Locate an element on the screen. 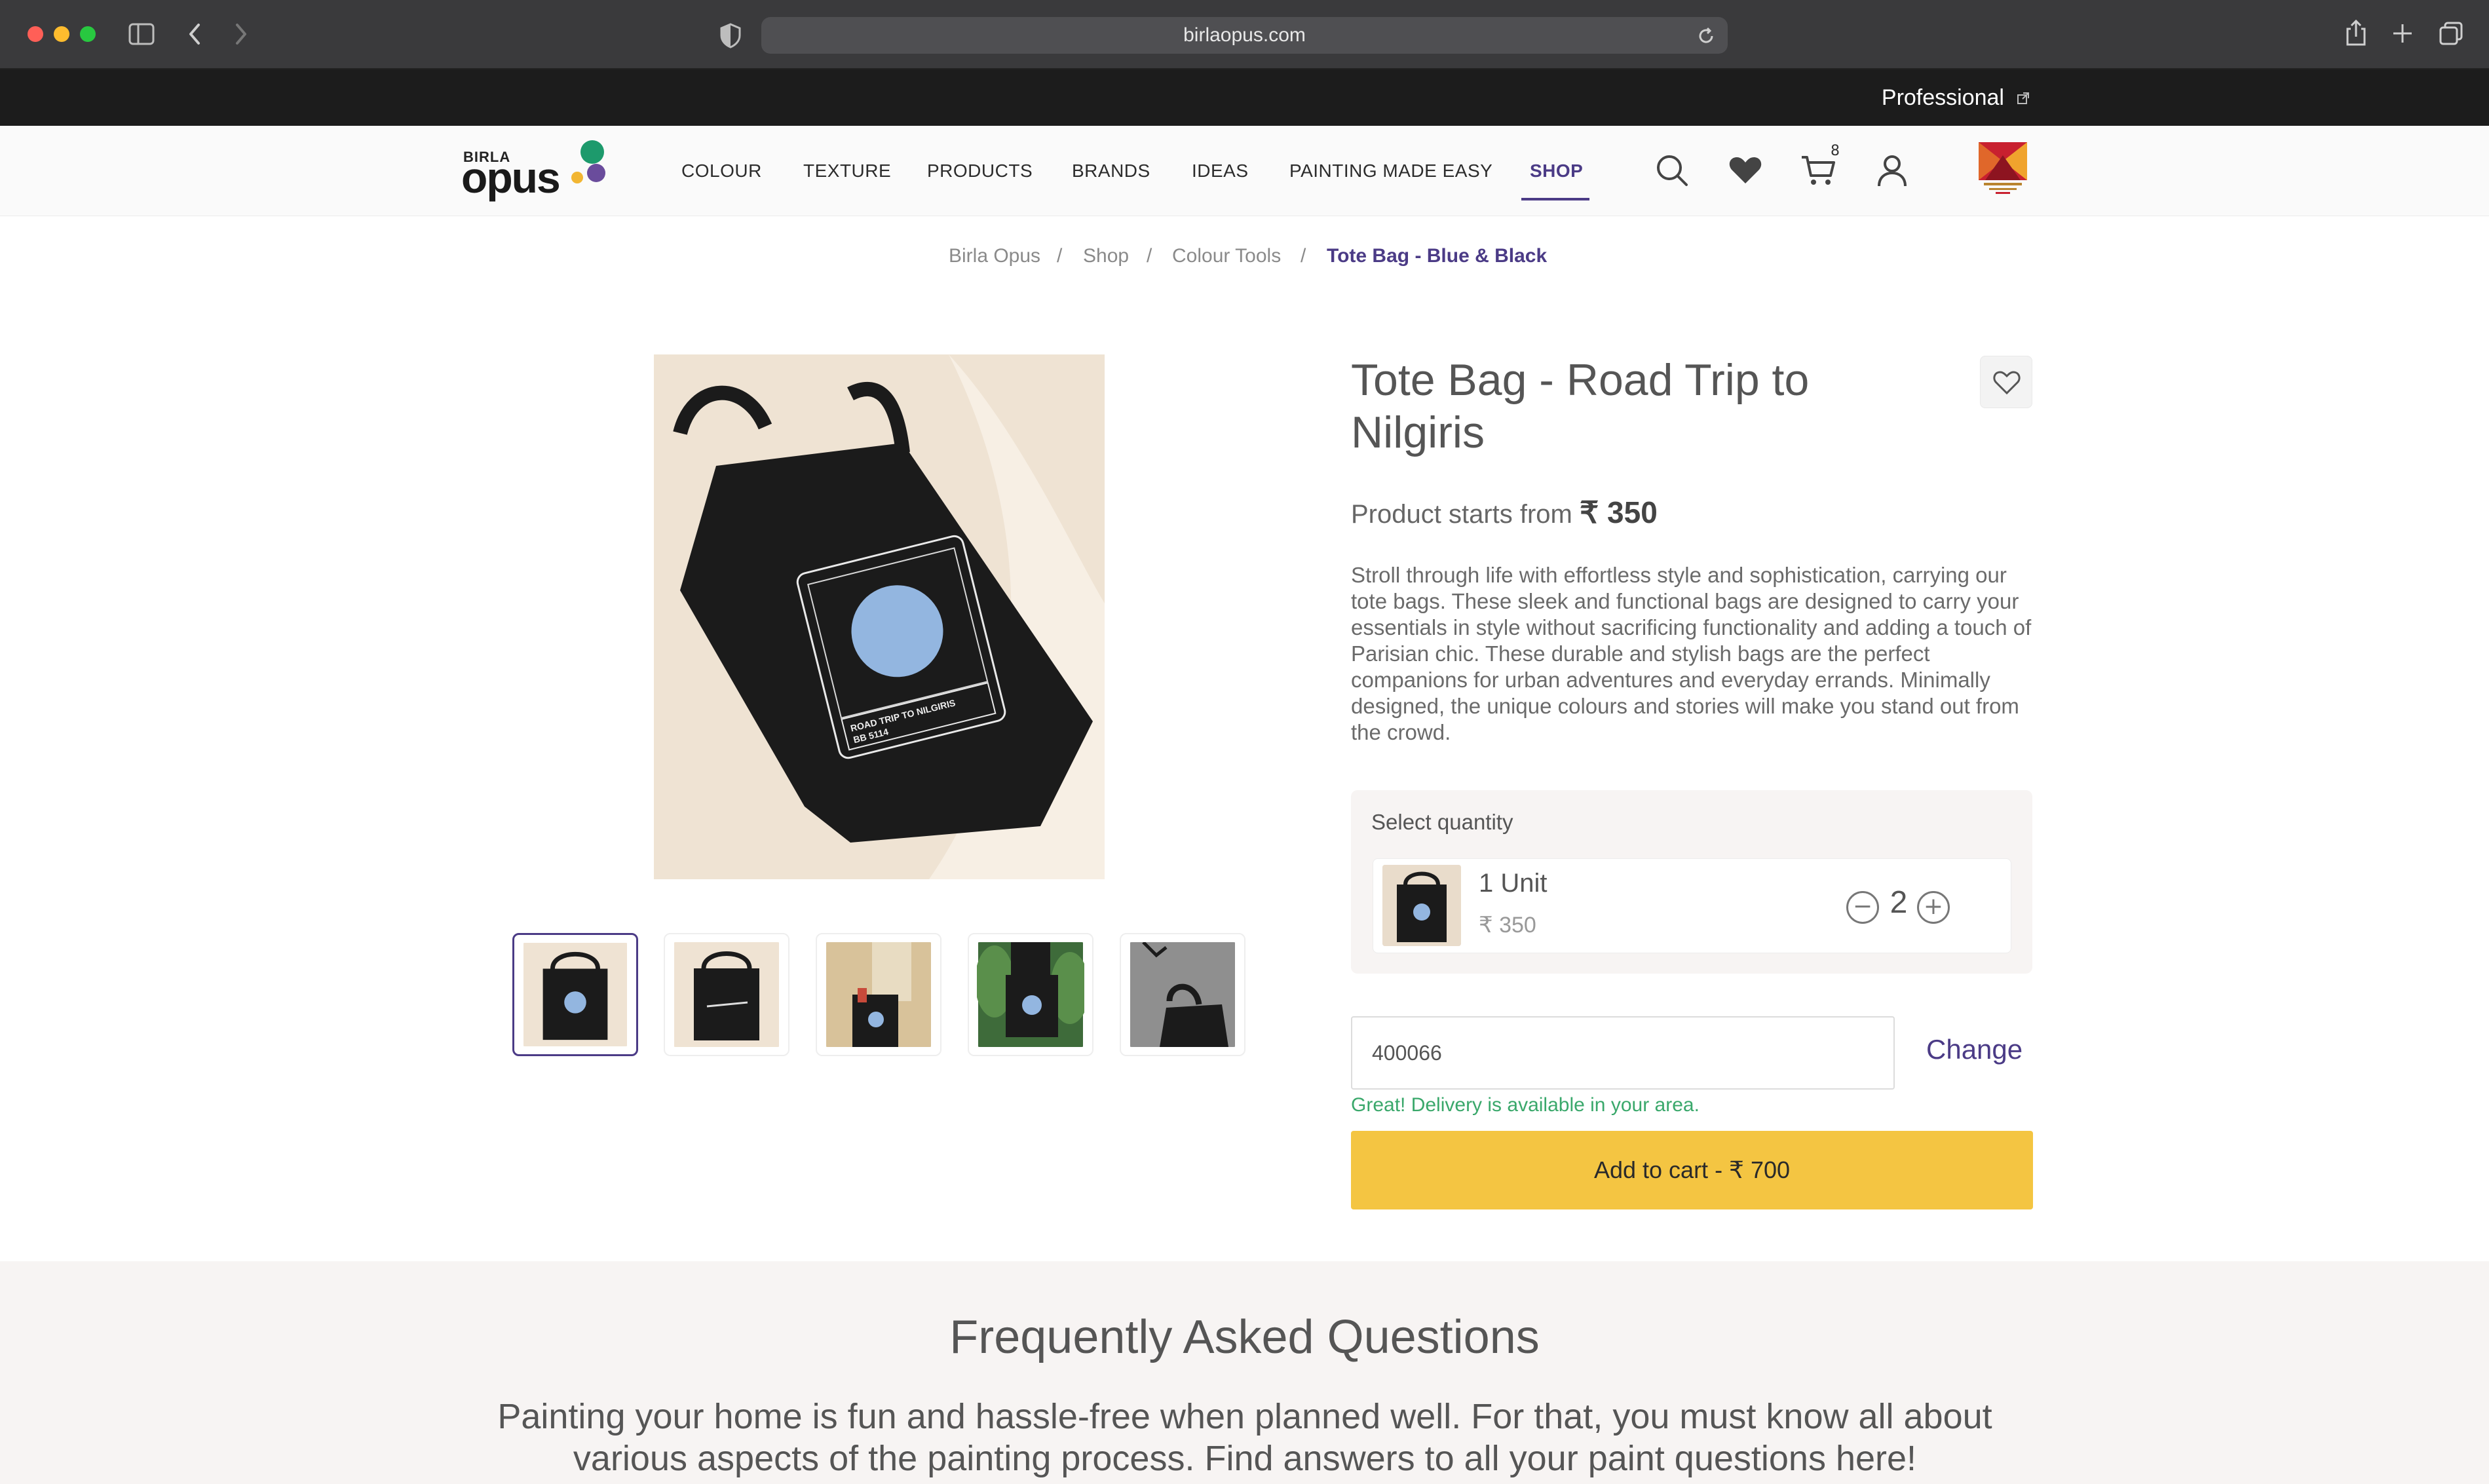 This screenshot has width=2489, height=1484. shield-icon is located at coordinates (731, 35).